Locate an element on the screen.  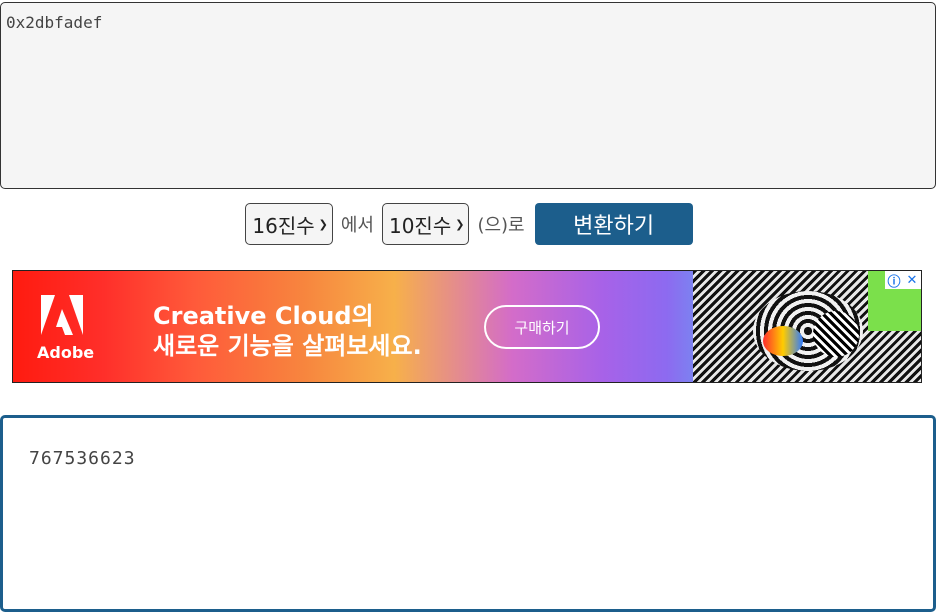
to-base-select: 10진수 ❯ is located at coordinates (425, 224).